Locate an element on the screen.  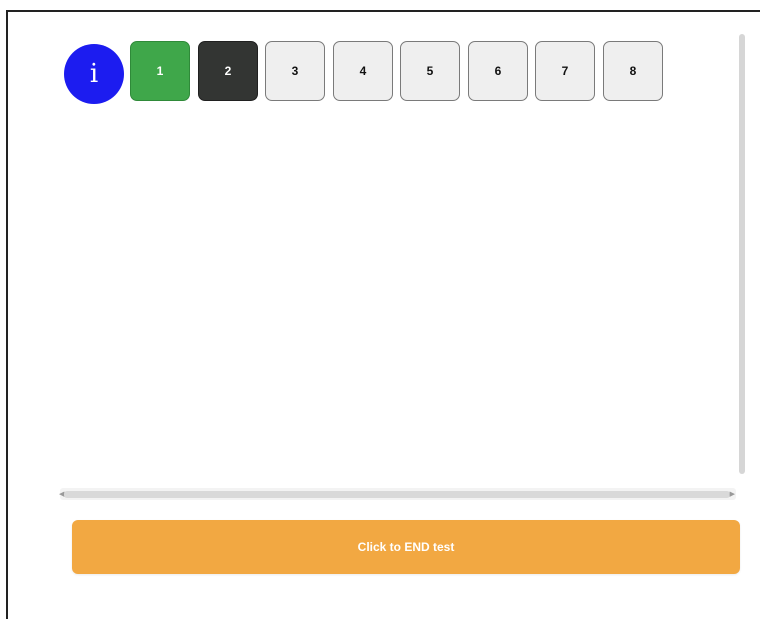
horizontal-scrollbar: ◀ ▶ is located at coordinates (397, 494).